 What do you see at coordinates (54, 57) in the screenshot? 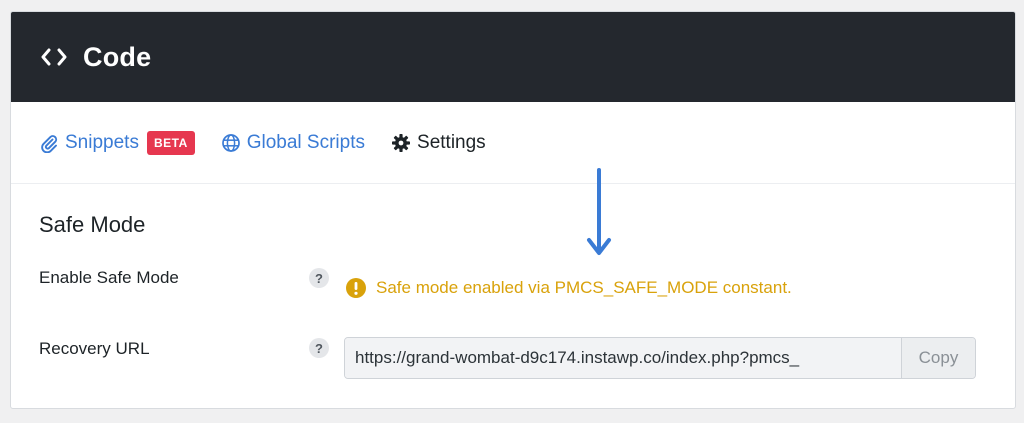
I see `code-icon` at bounding box center [54, 57].